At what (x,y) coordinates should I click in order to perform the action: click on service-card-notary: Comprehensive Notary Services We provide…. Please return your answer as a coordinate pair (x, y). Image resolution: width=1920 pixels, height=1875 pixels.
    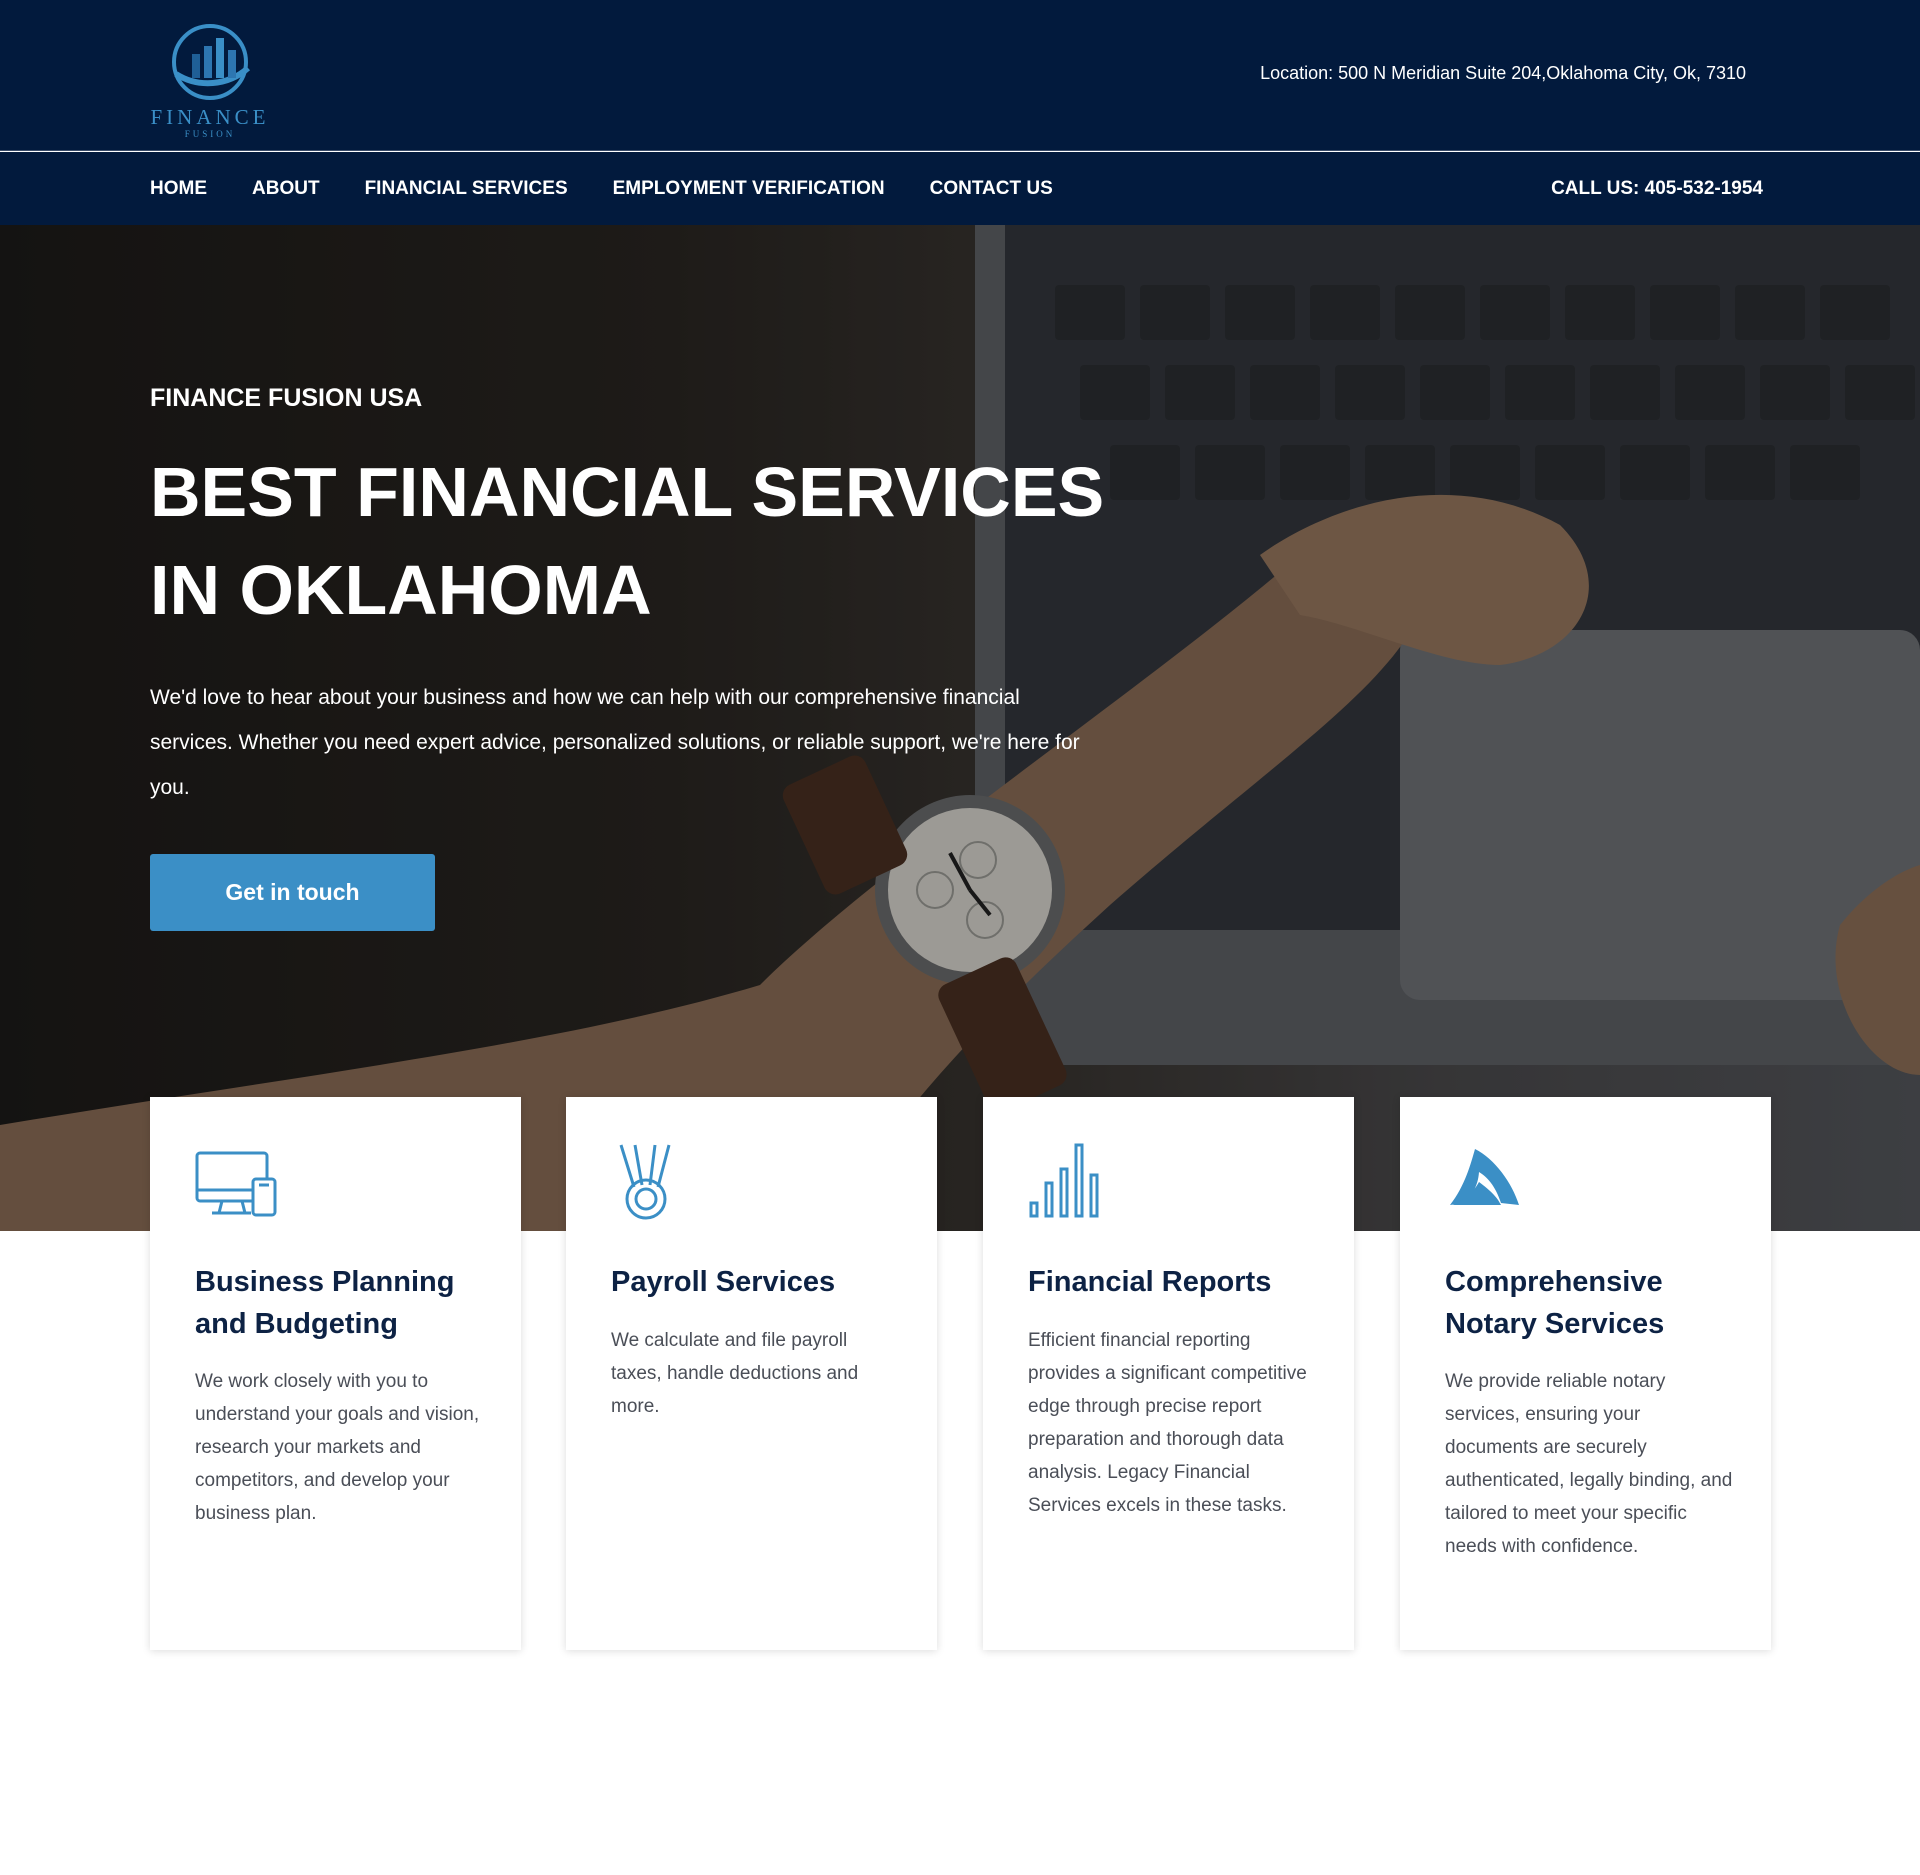
    Looking at the image, I should click on (1585, 1373).